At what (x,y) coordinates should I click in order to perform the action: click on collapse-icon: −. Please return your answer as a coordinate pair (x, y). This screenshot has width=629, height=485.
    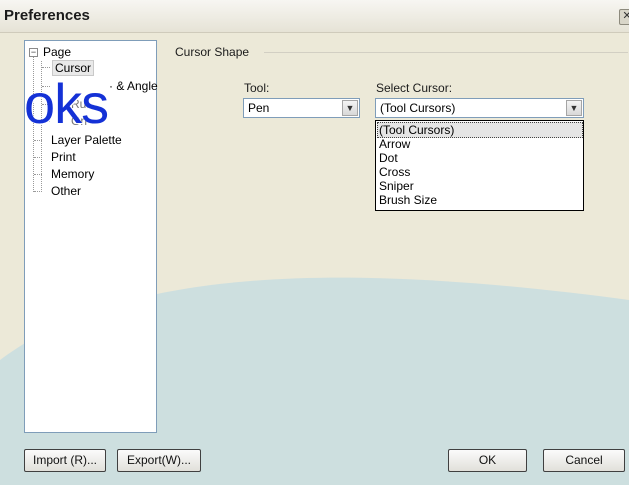
    Looking at the image, I should click on (33, 52).